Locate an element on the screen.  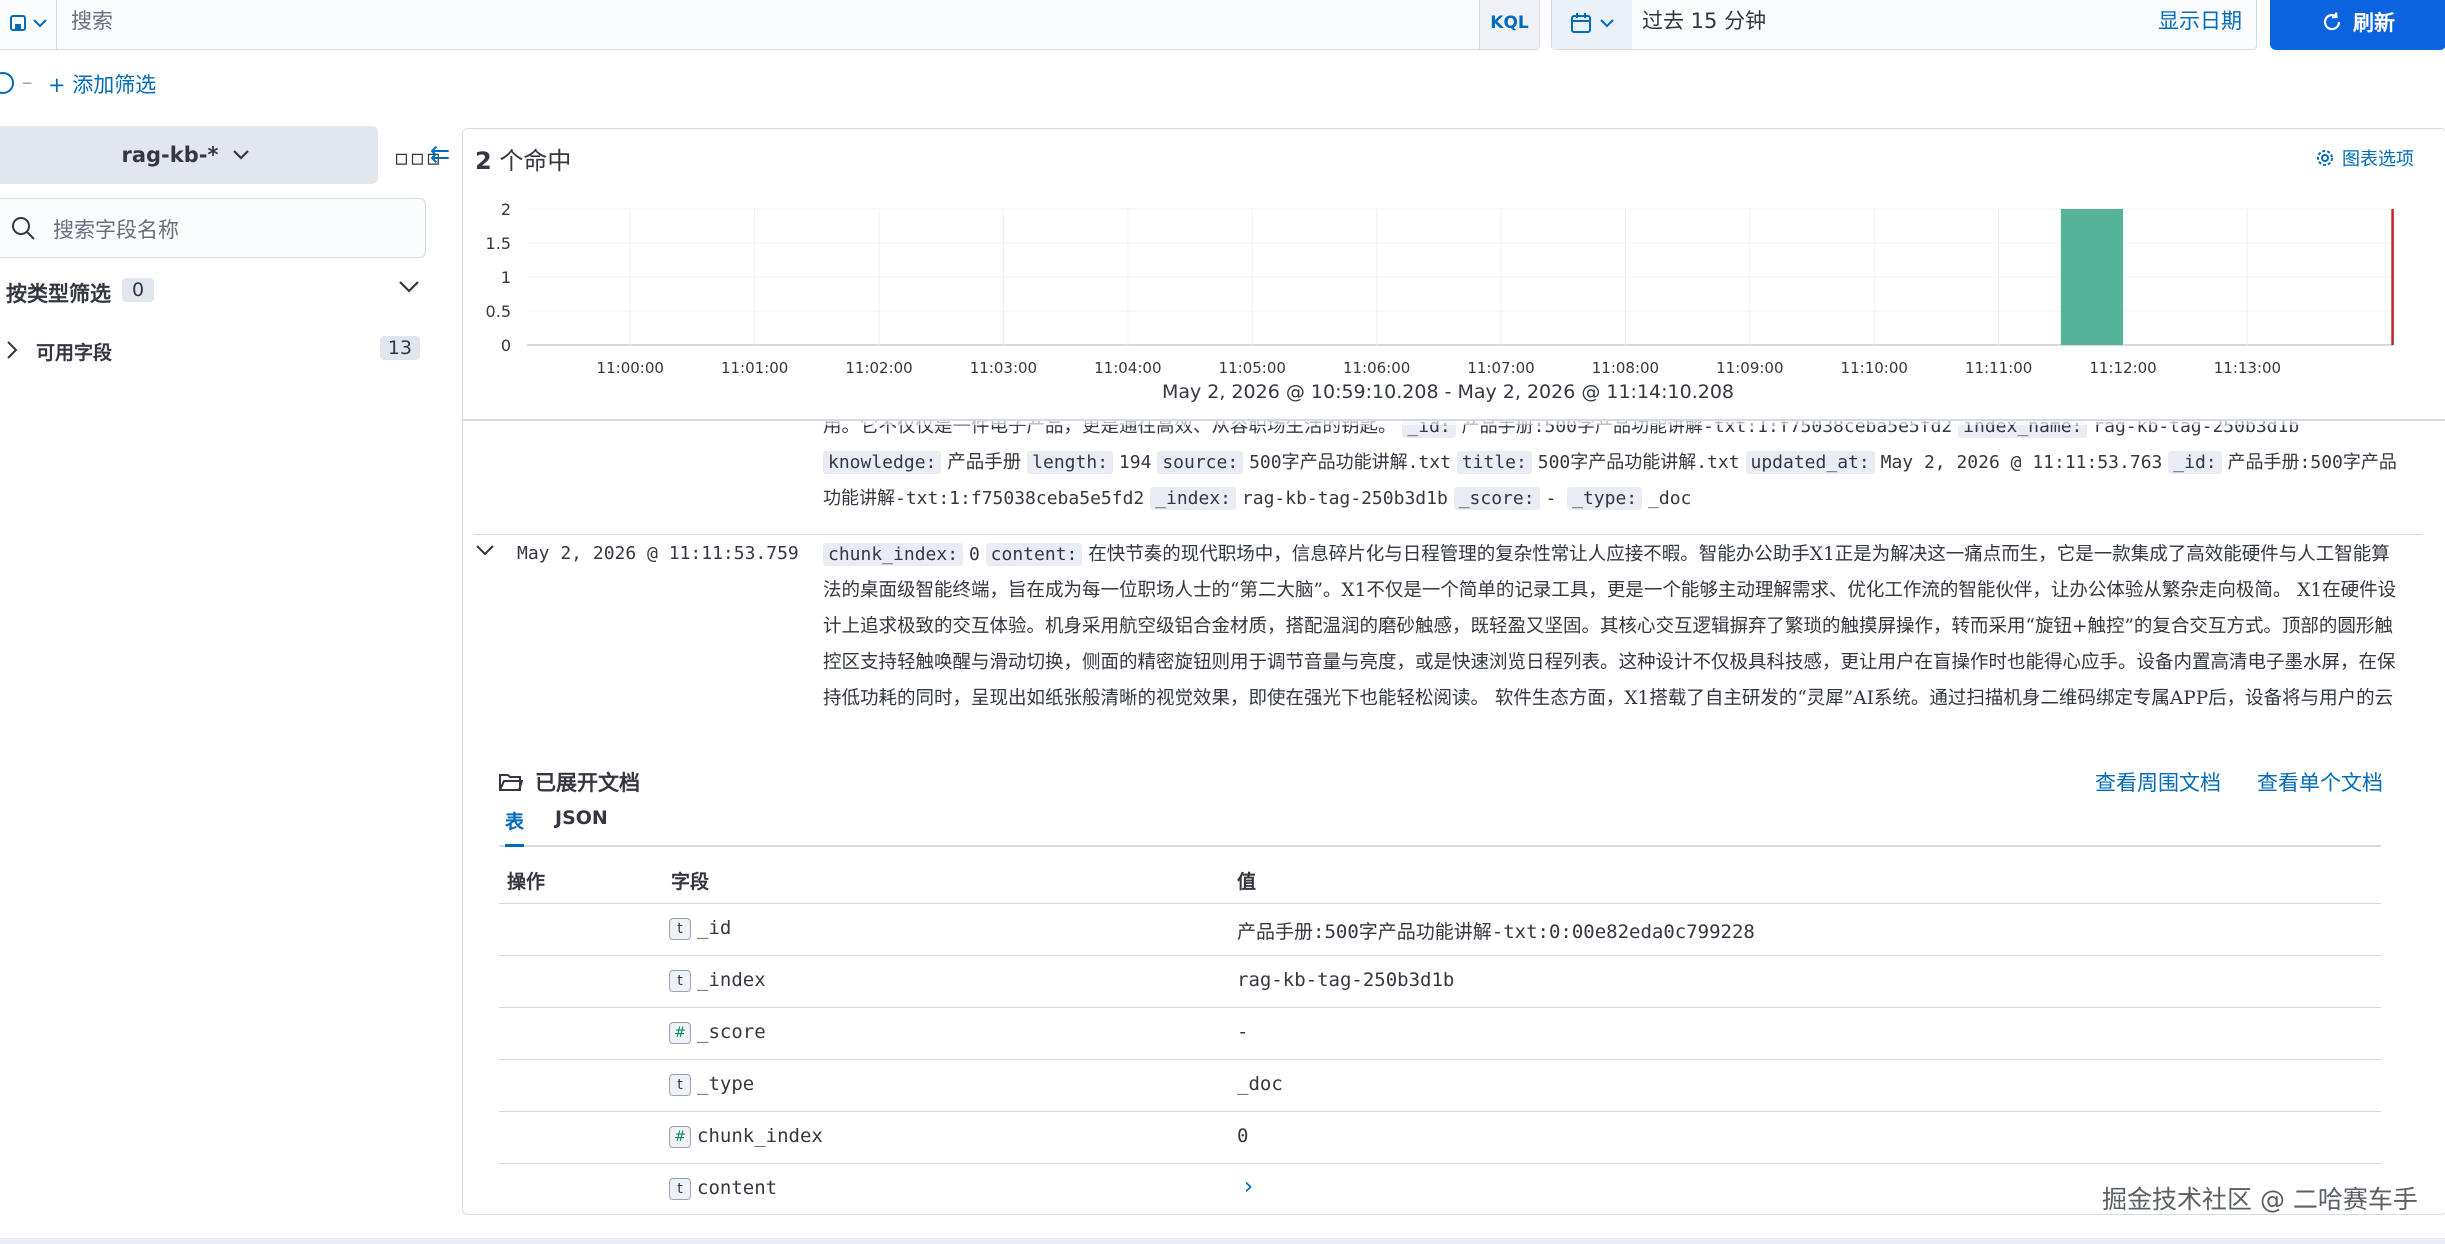
field-value: › is located at coordinates (1248, 1186).